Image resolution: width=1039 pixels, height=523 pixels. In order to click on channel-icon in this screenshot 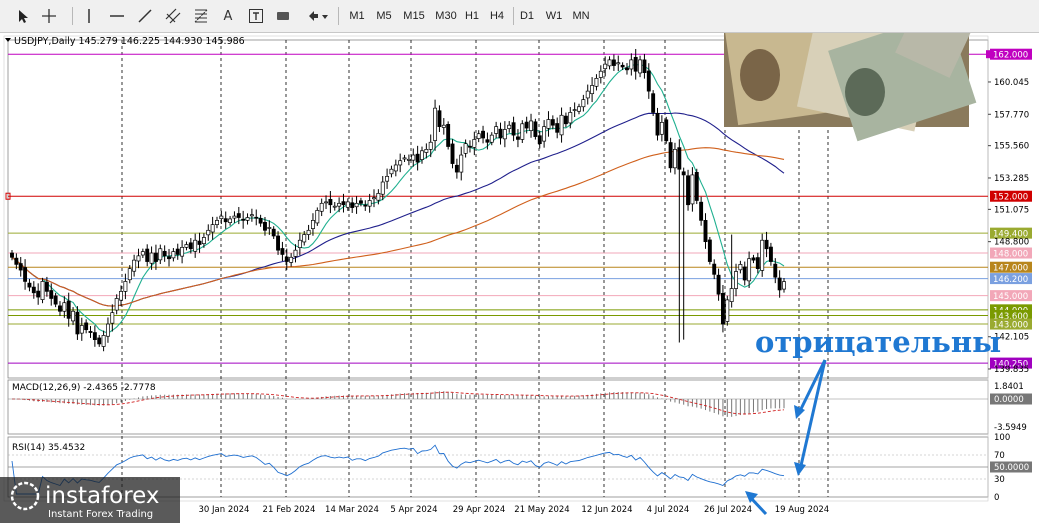, I will do `click(173, 16)`.